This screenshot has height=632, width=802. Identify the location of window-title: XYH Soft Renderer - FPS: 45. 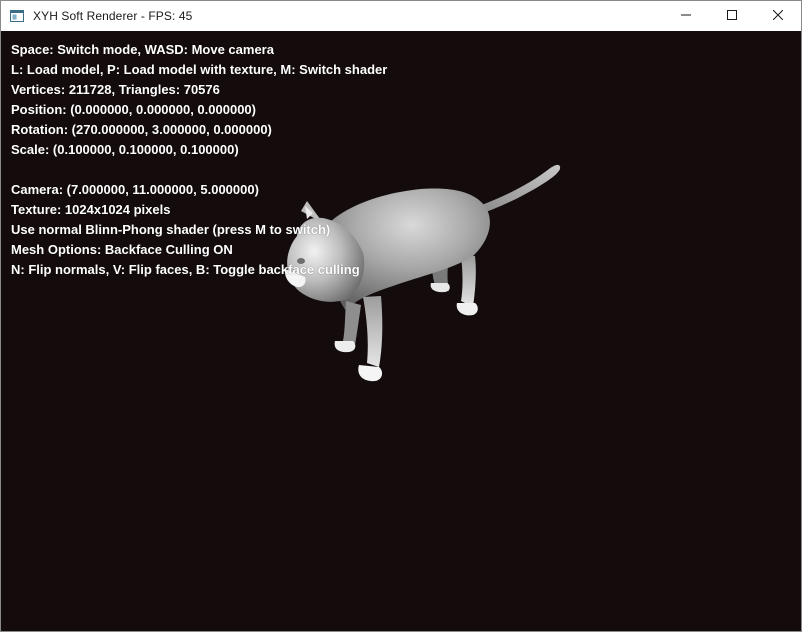
(113, 16).